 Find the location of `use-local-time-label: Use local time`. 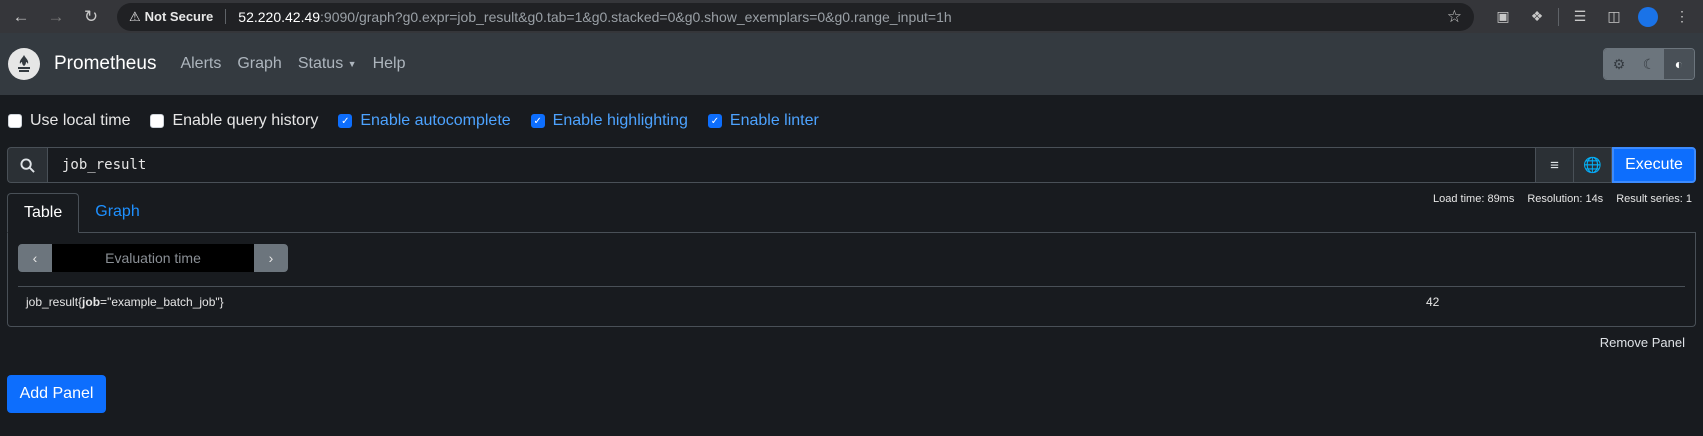

use-local-time-label: Use local time is located at coordinates (80, 120).